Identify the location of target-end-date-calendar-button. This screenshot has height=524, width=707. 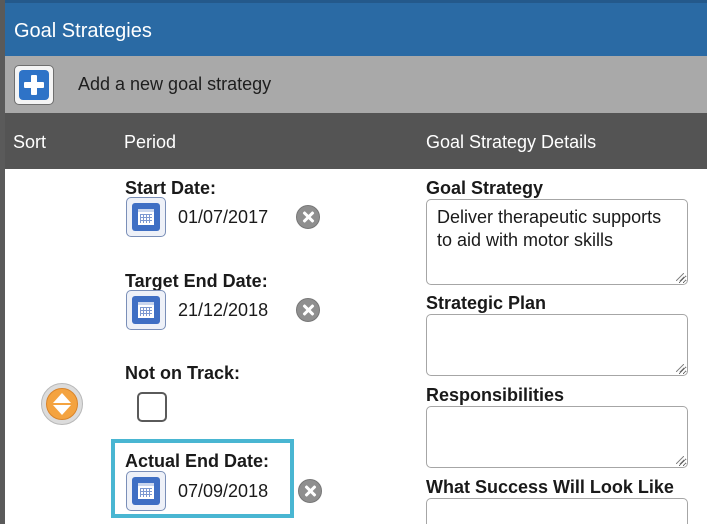
(146, 310).